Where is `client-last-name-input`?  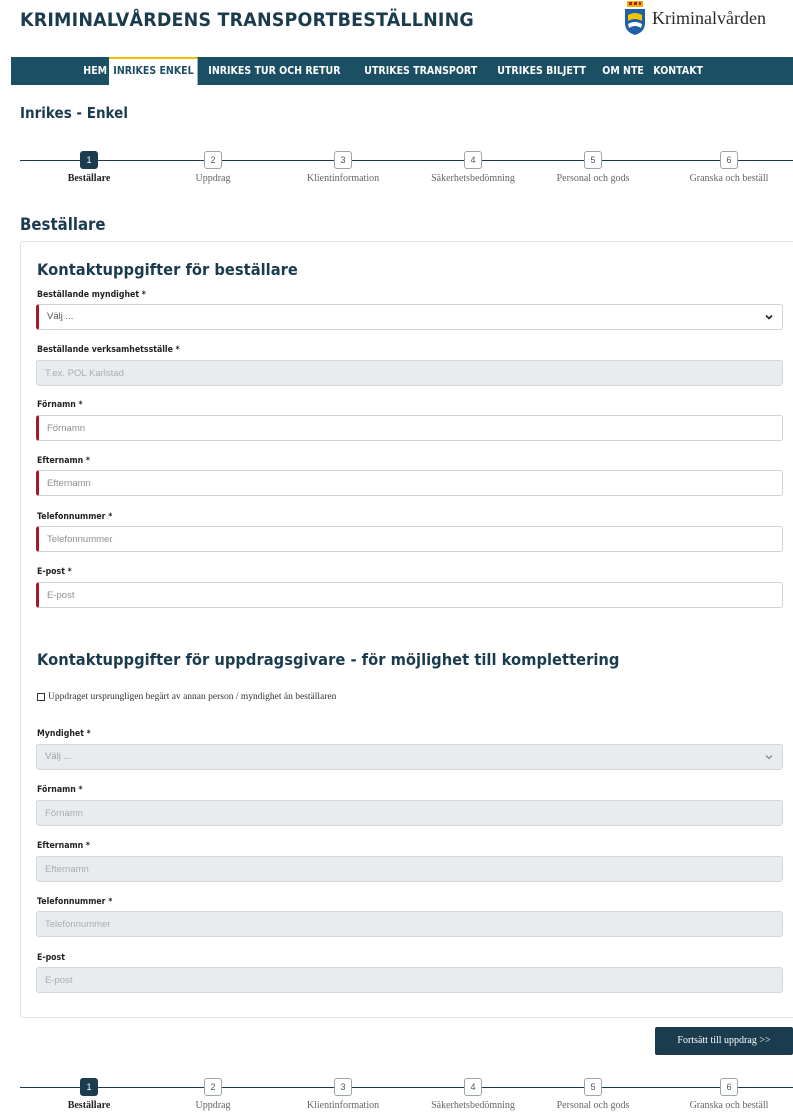 client-last-name-input is located at coordinates (409, 869).